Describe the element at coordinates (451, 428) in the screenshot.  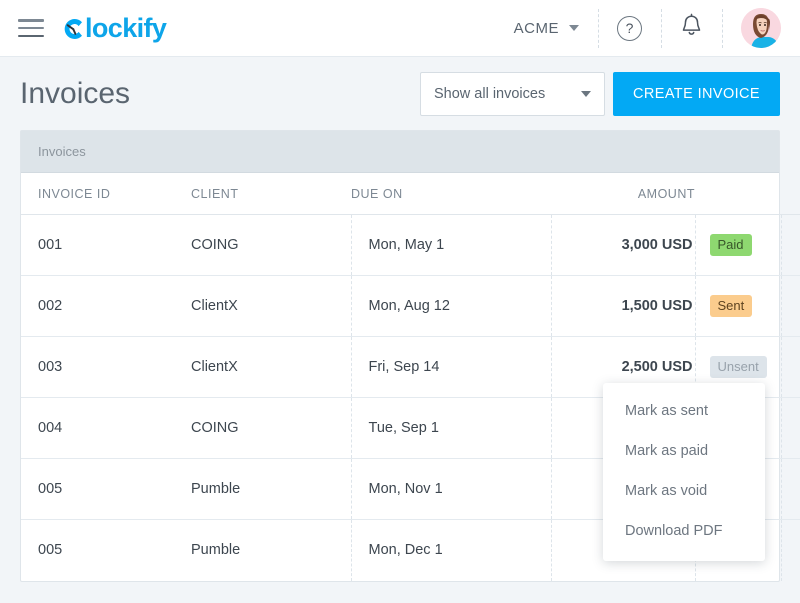
I see `cell-due-on: Tue, Sep 1` at that location.